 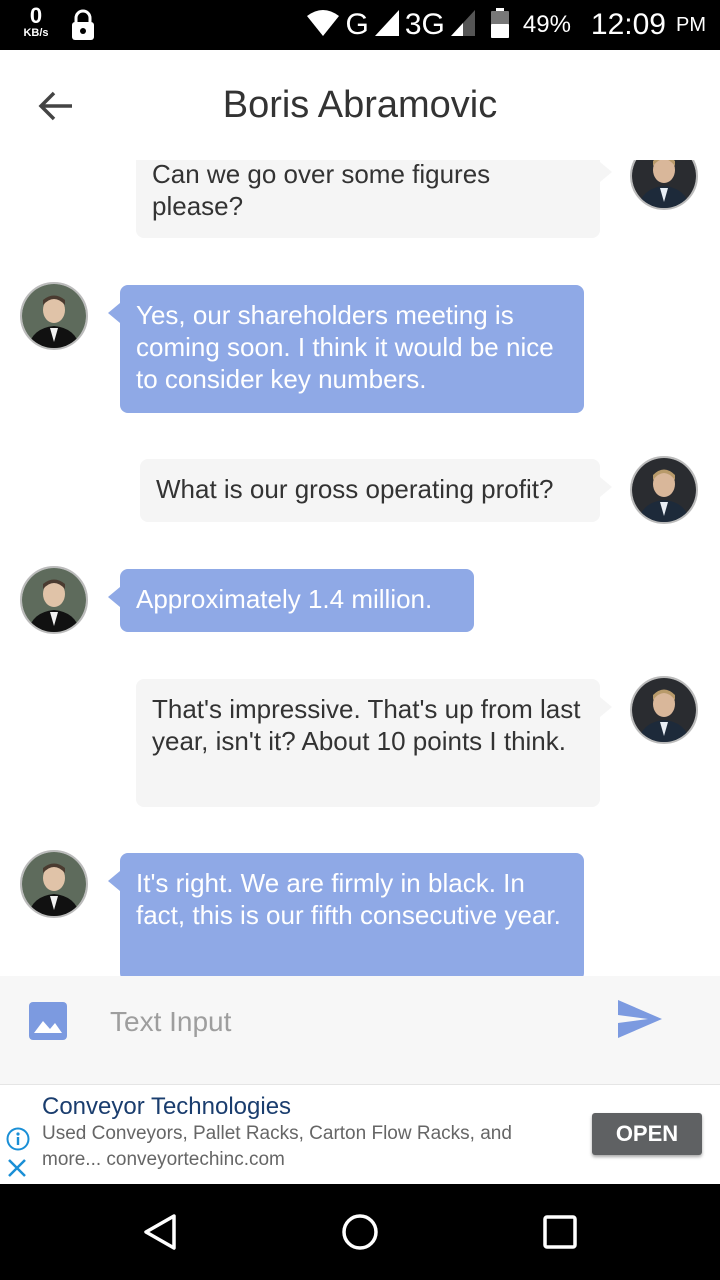 What do you see at coordinates (36, 15) in the screenshot?
I see `network-speed-value: 0` at bounding box center [36, 15].